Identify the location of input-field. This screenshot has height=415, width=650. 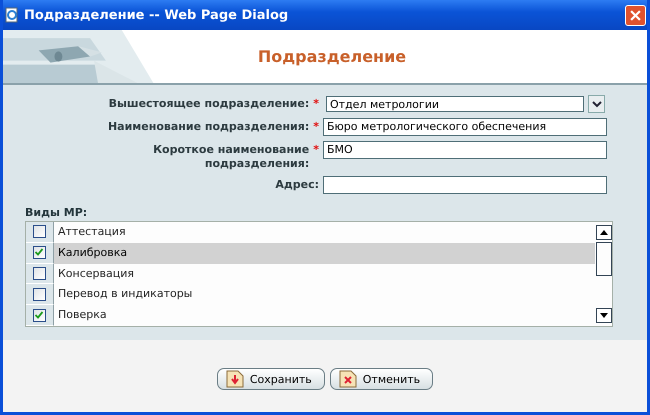
(465, 185).